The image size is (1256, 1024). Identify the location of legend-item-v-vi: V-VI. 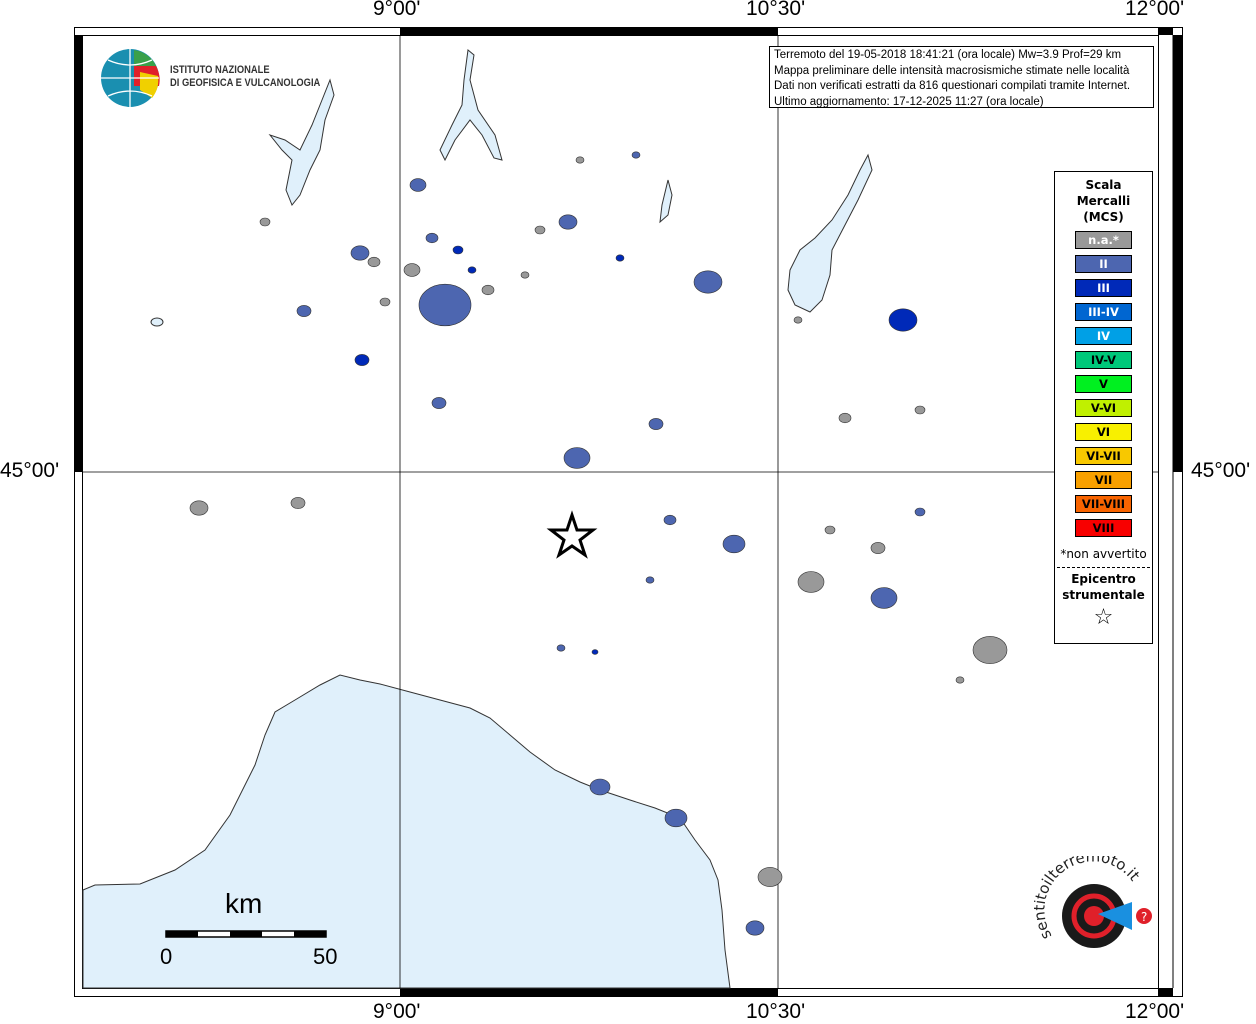
(1103, 408).